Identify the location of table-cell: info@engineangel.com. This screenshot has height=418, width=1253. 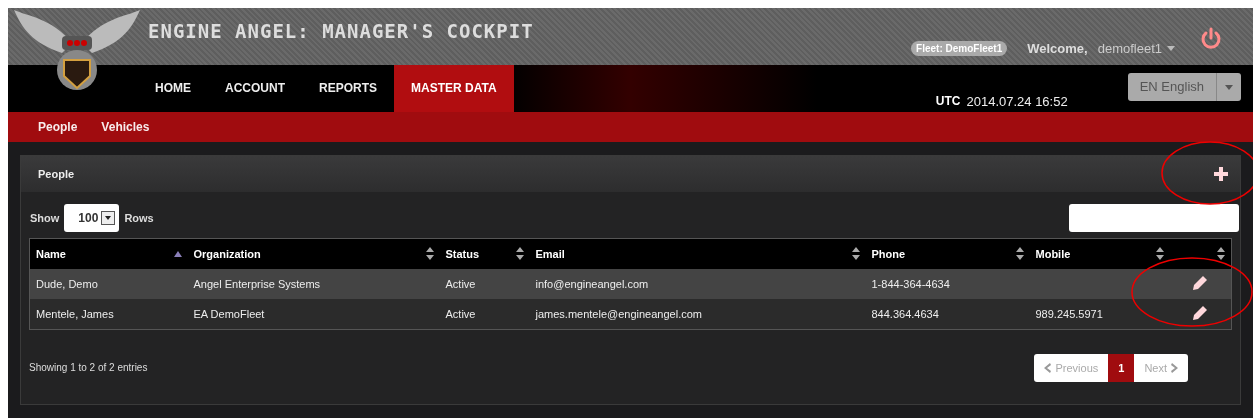
(592, 283).